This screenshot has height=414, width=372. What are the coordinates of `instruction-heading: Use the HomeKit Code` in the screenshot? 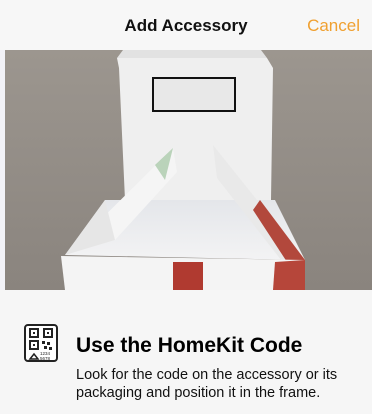 It's located at (189, 345).